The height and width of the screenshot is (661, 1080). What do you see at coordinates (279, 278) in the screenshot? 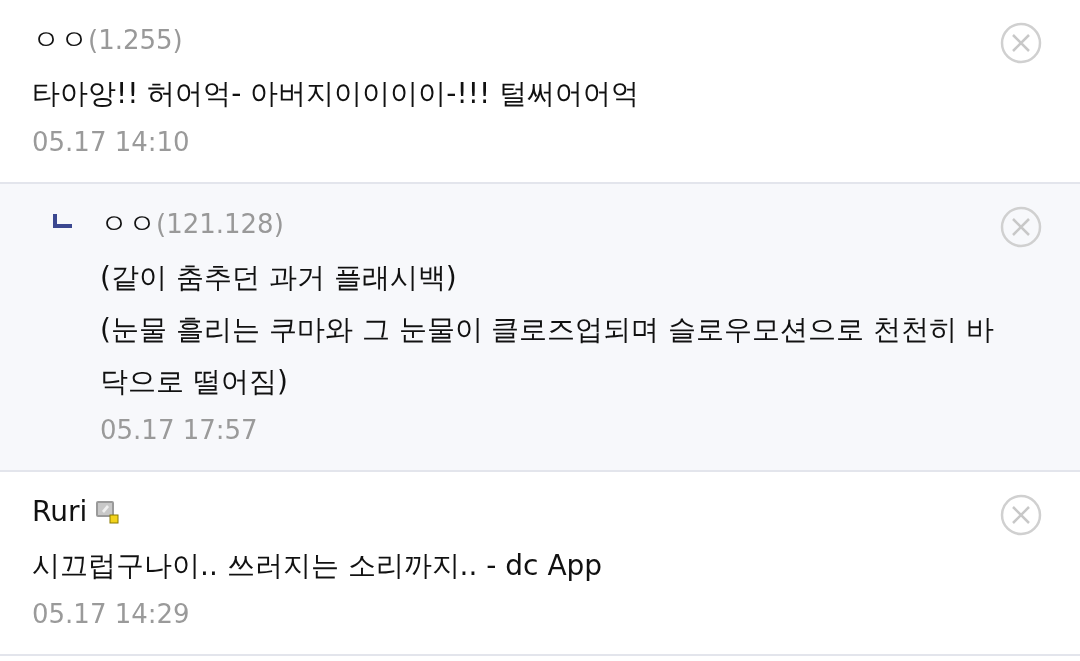
I see `comment-text: (같이 춤추던 과거 플래시백)` at bounding box center [279, 278].